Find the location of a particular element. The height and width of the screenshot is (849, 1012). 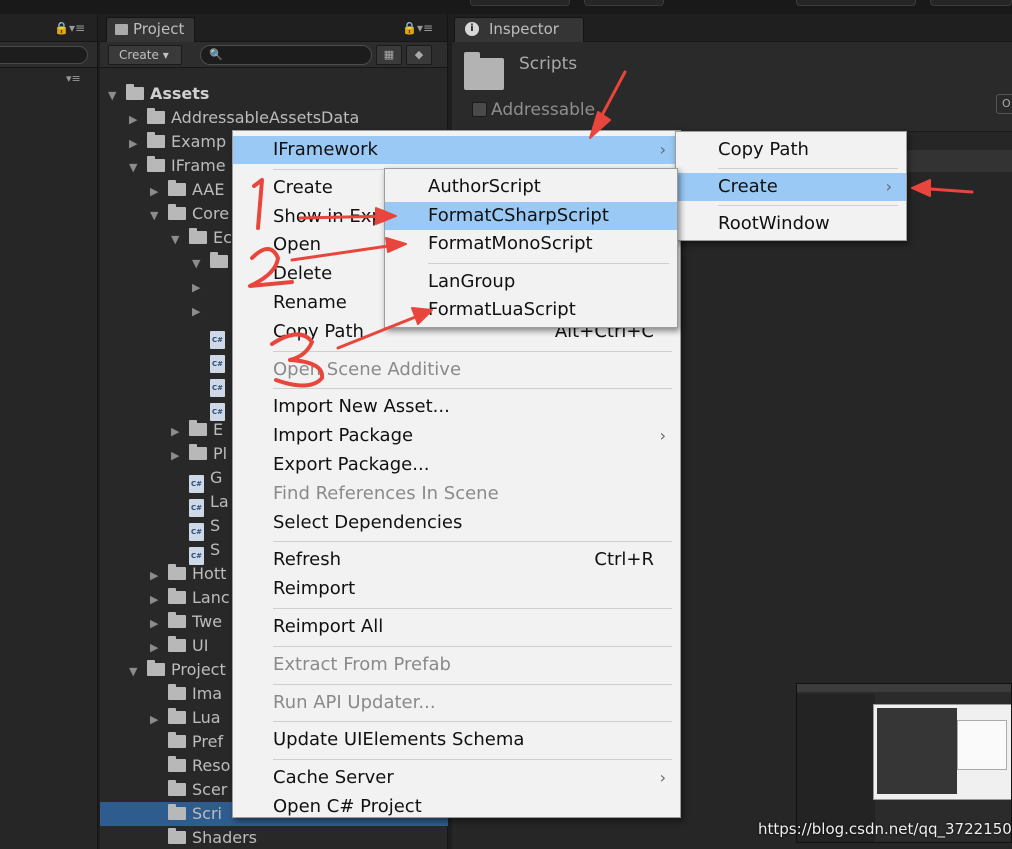

tree-row: ▶ E is located at coordinates (197, 430).